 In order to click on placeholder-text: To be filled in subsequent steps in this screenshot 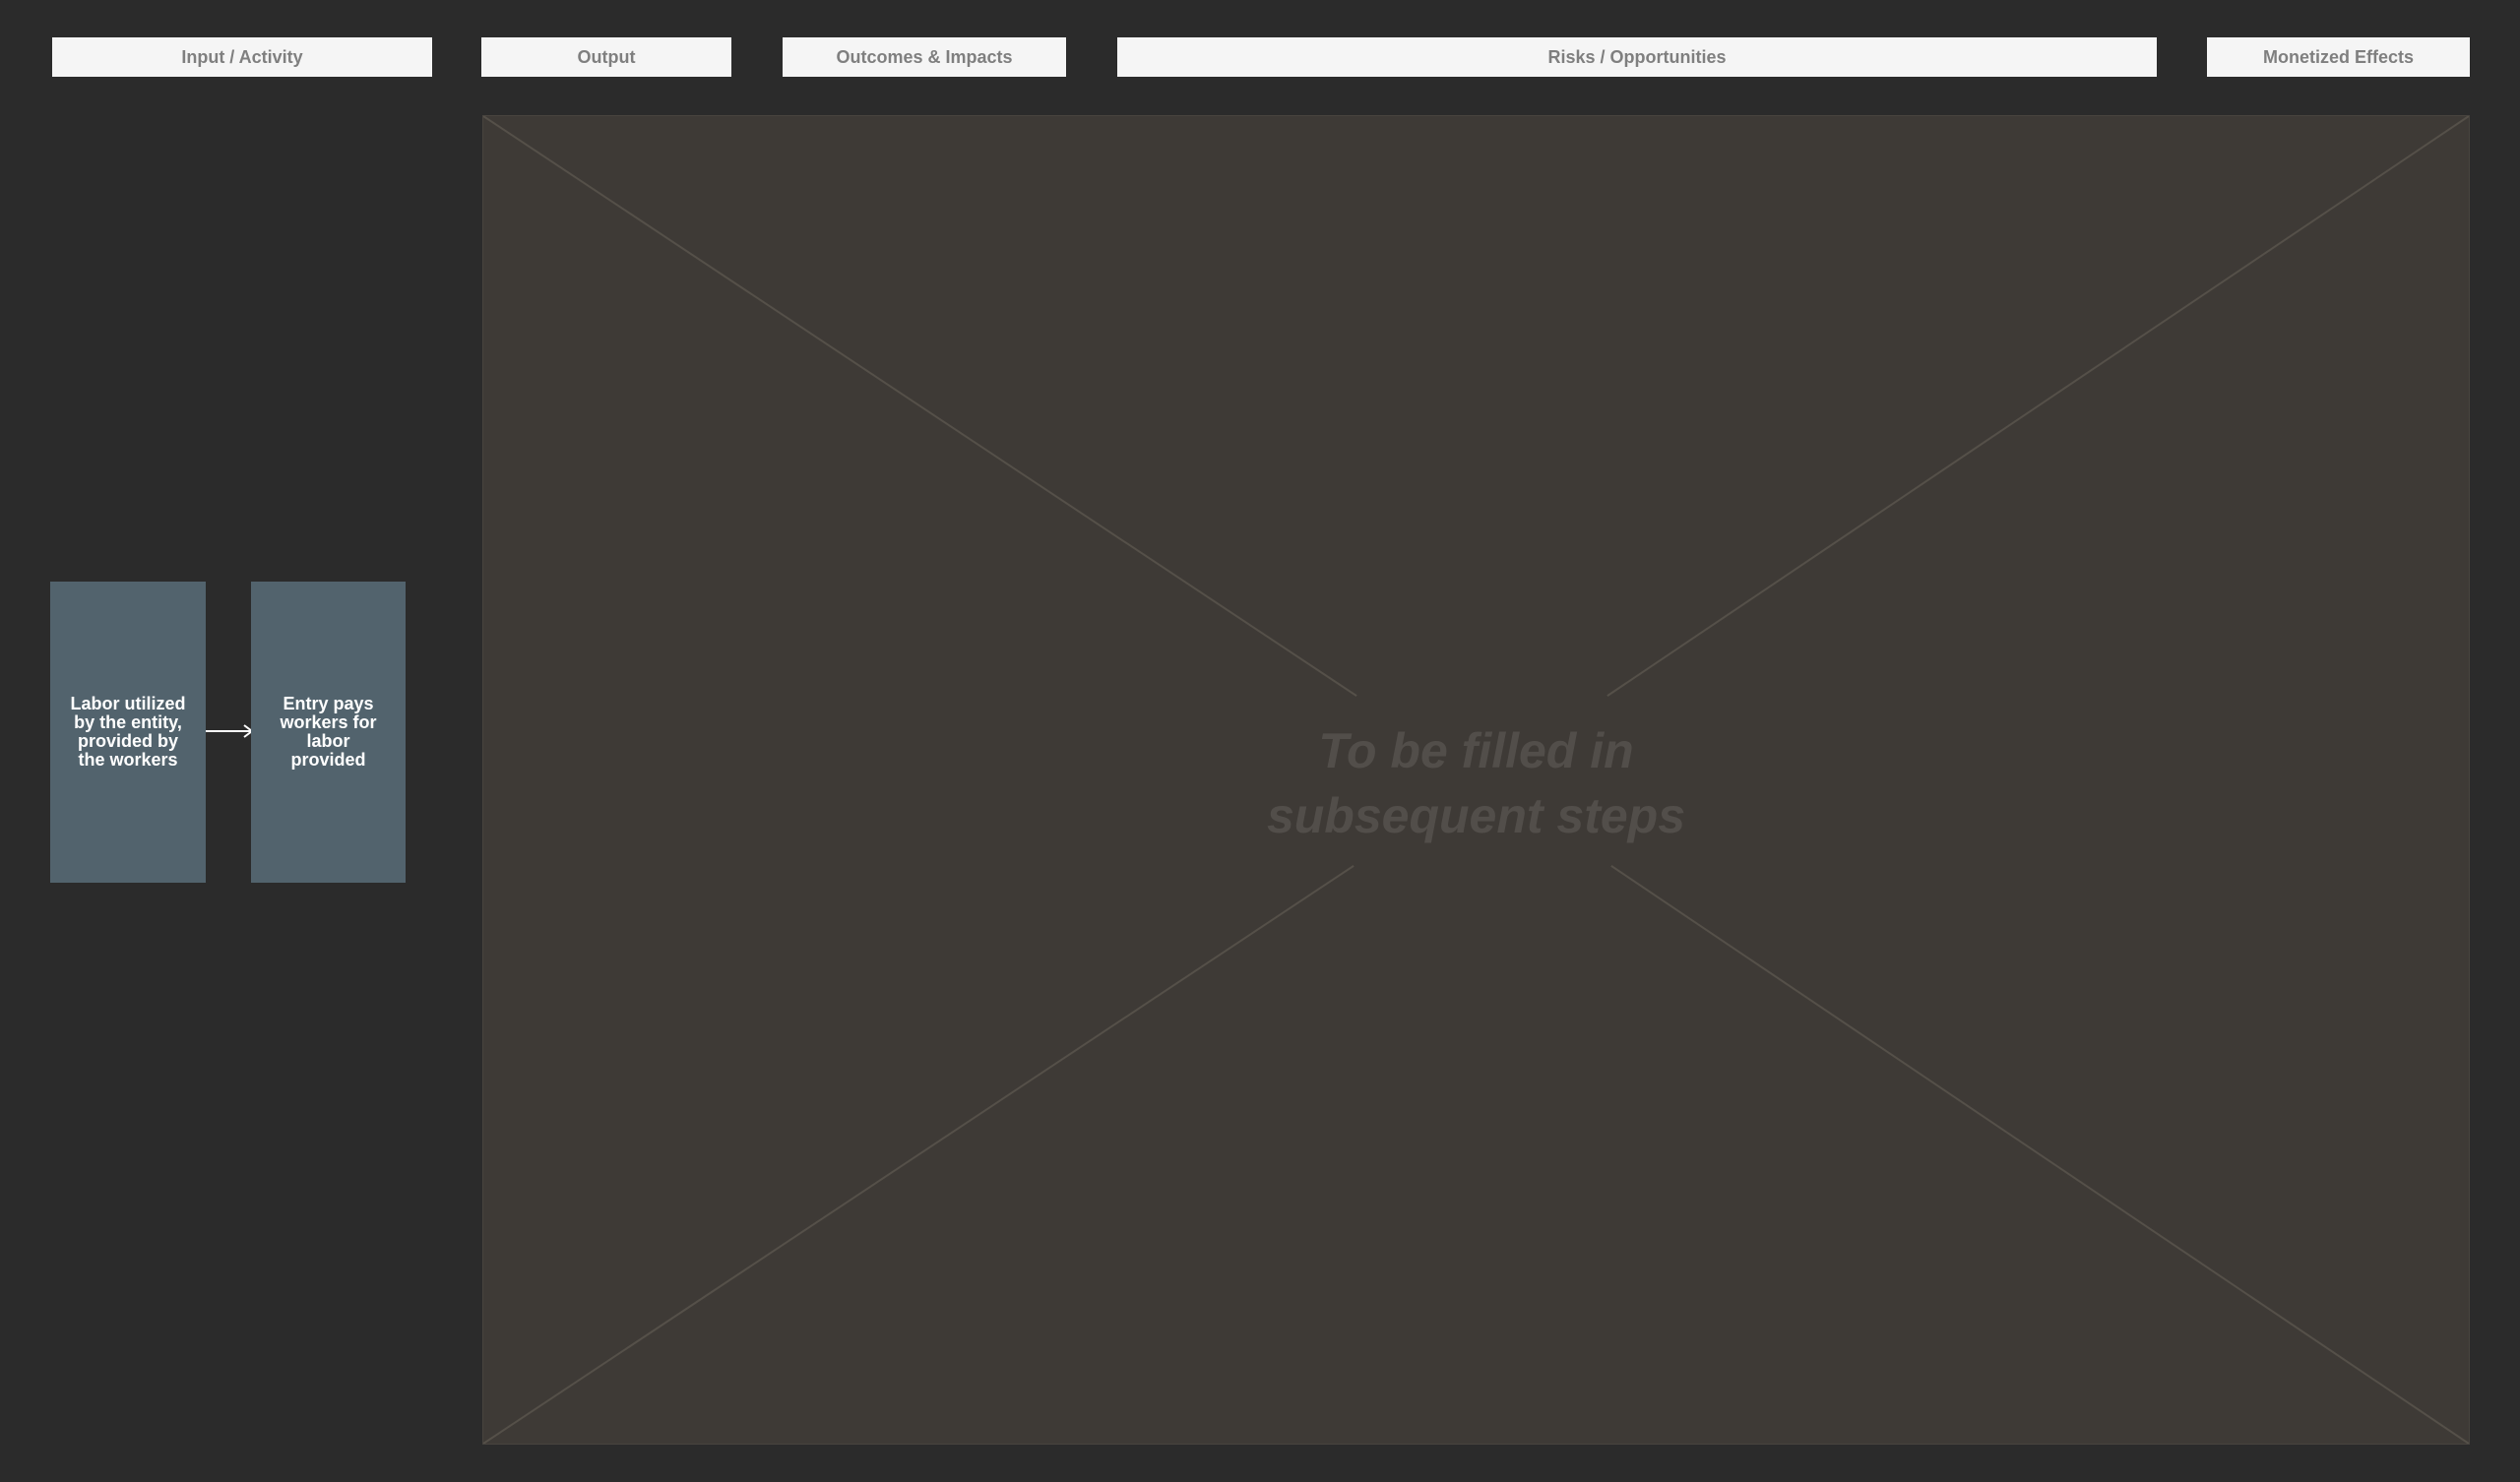, I will do `click(1476, 783)`.